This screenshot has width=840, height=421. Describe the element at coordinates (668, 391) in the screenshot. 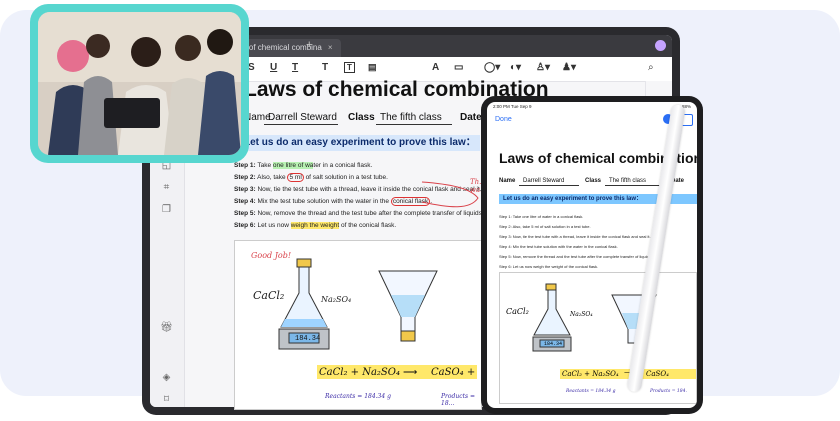

I see `ipad-products-mass: Products = 184.` at that location.